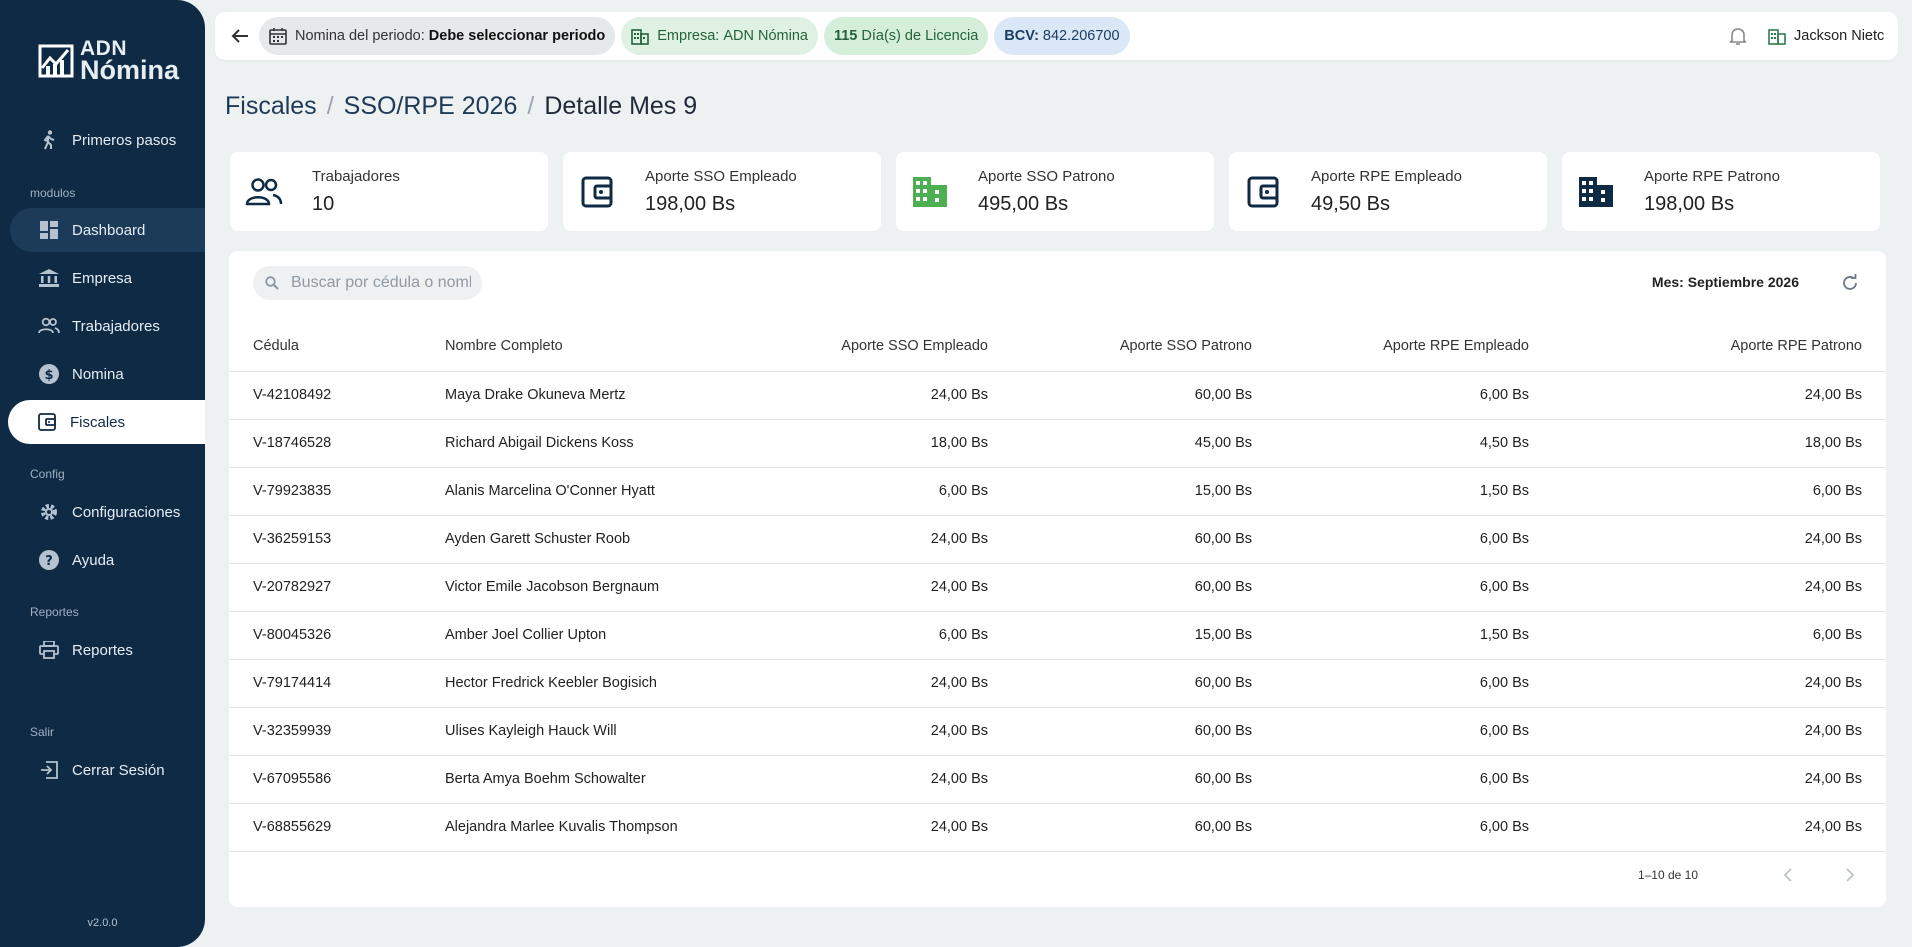 The image size is (1912, 947). What do you see at coordinates (240, 36) in the screenshot?
I see `back-arrow-icon` at bounding box center [240, 36].